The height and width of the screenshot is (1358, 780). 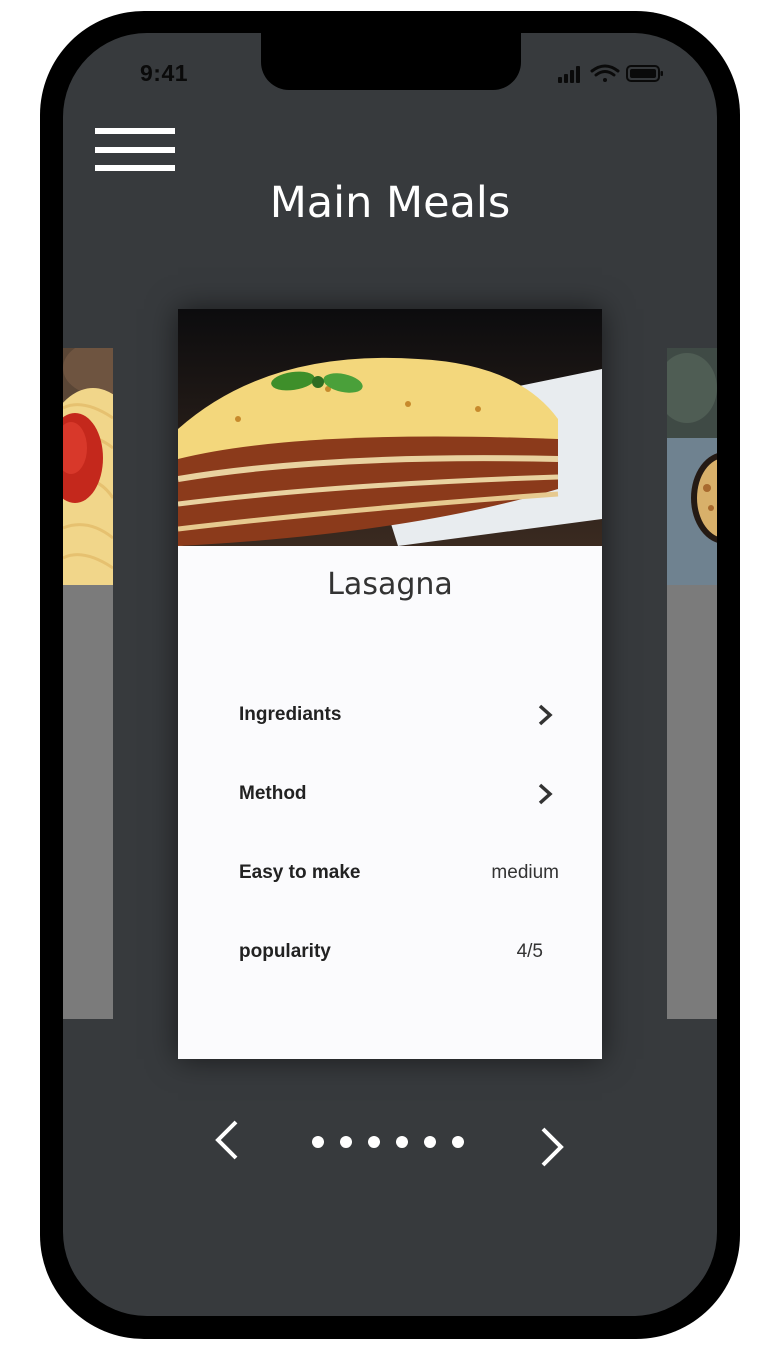 I want to click on previous-button, so click(x=227, y=1143).